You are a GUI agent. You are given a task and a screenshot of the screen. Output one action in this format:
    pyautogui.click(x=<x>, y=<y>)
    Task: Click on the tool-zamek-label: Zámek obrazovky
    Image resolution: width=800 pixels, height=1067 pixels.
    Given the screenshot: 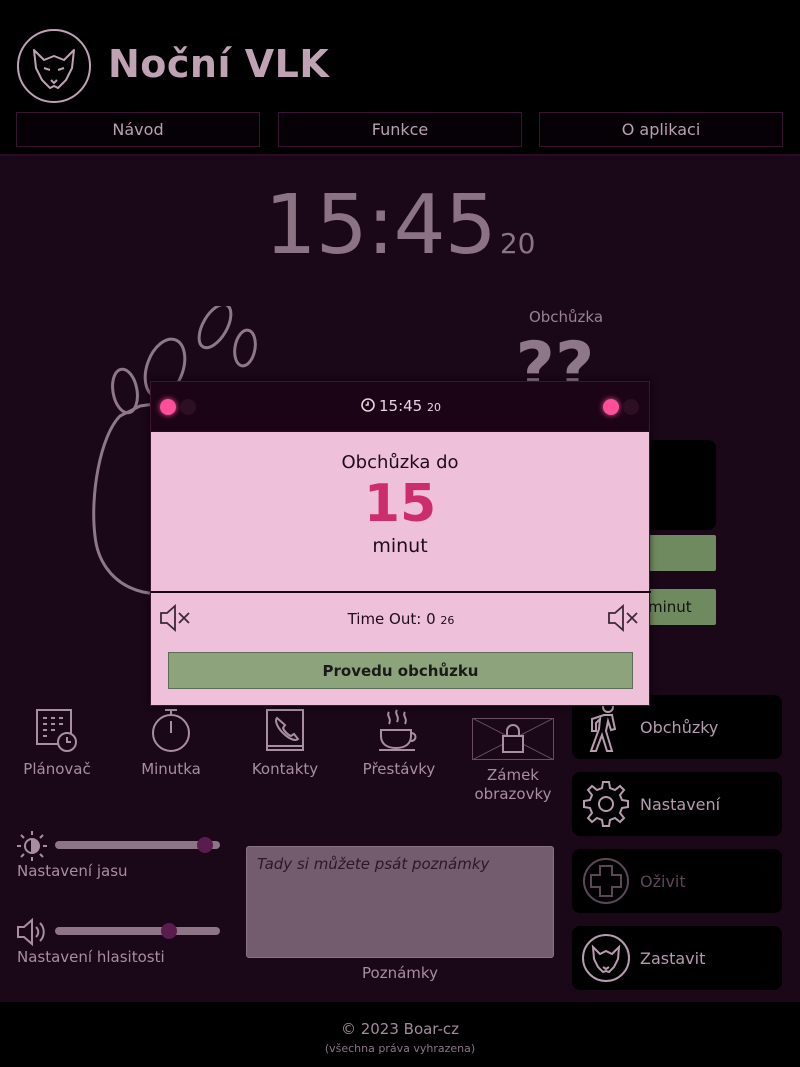 What is the action you would take?
    pyautogui.click(x=513, y=784)
    